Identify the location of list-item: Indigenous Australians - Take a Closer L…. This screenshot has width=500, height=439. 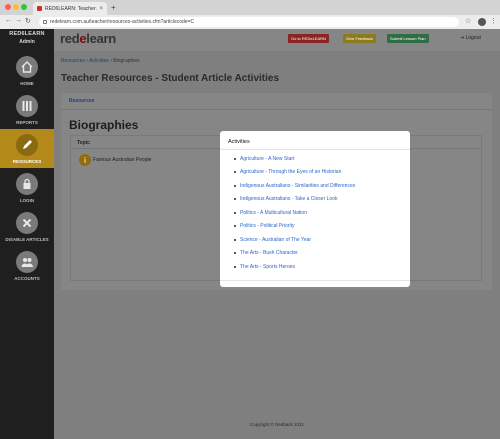
(294, 200).